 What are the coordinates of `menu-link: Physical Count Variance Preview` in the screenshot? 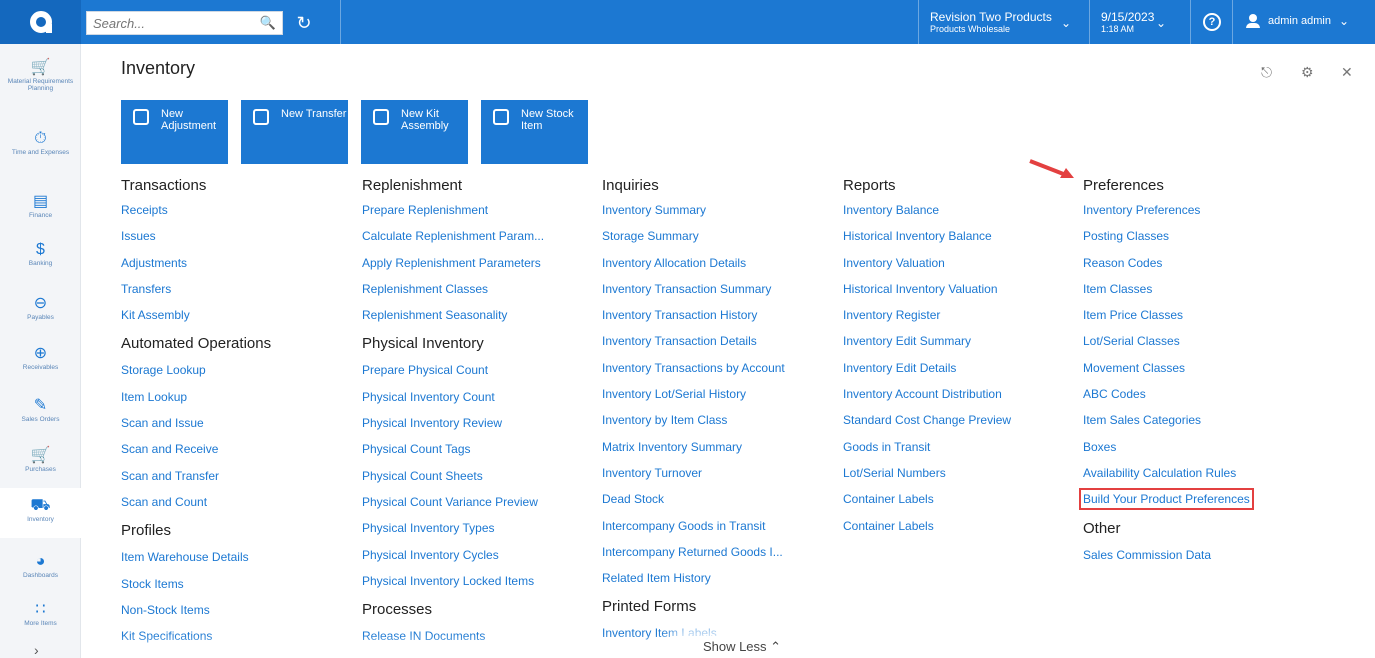 It's located at (453, 502).